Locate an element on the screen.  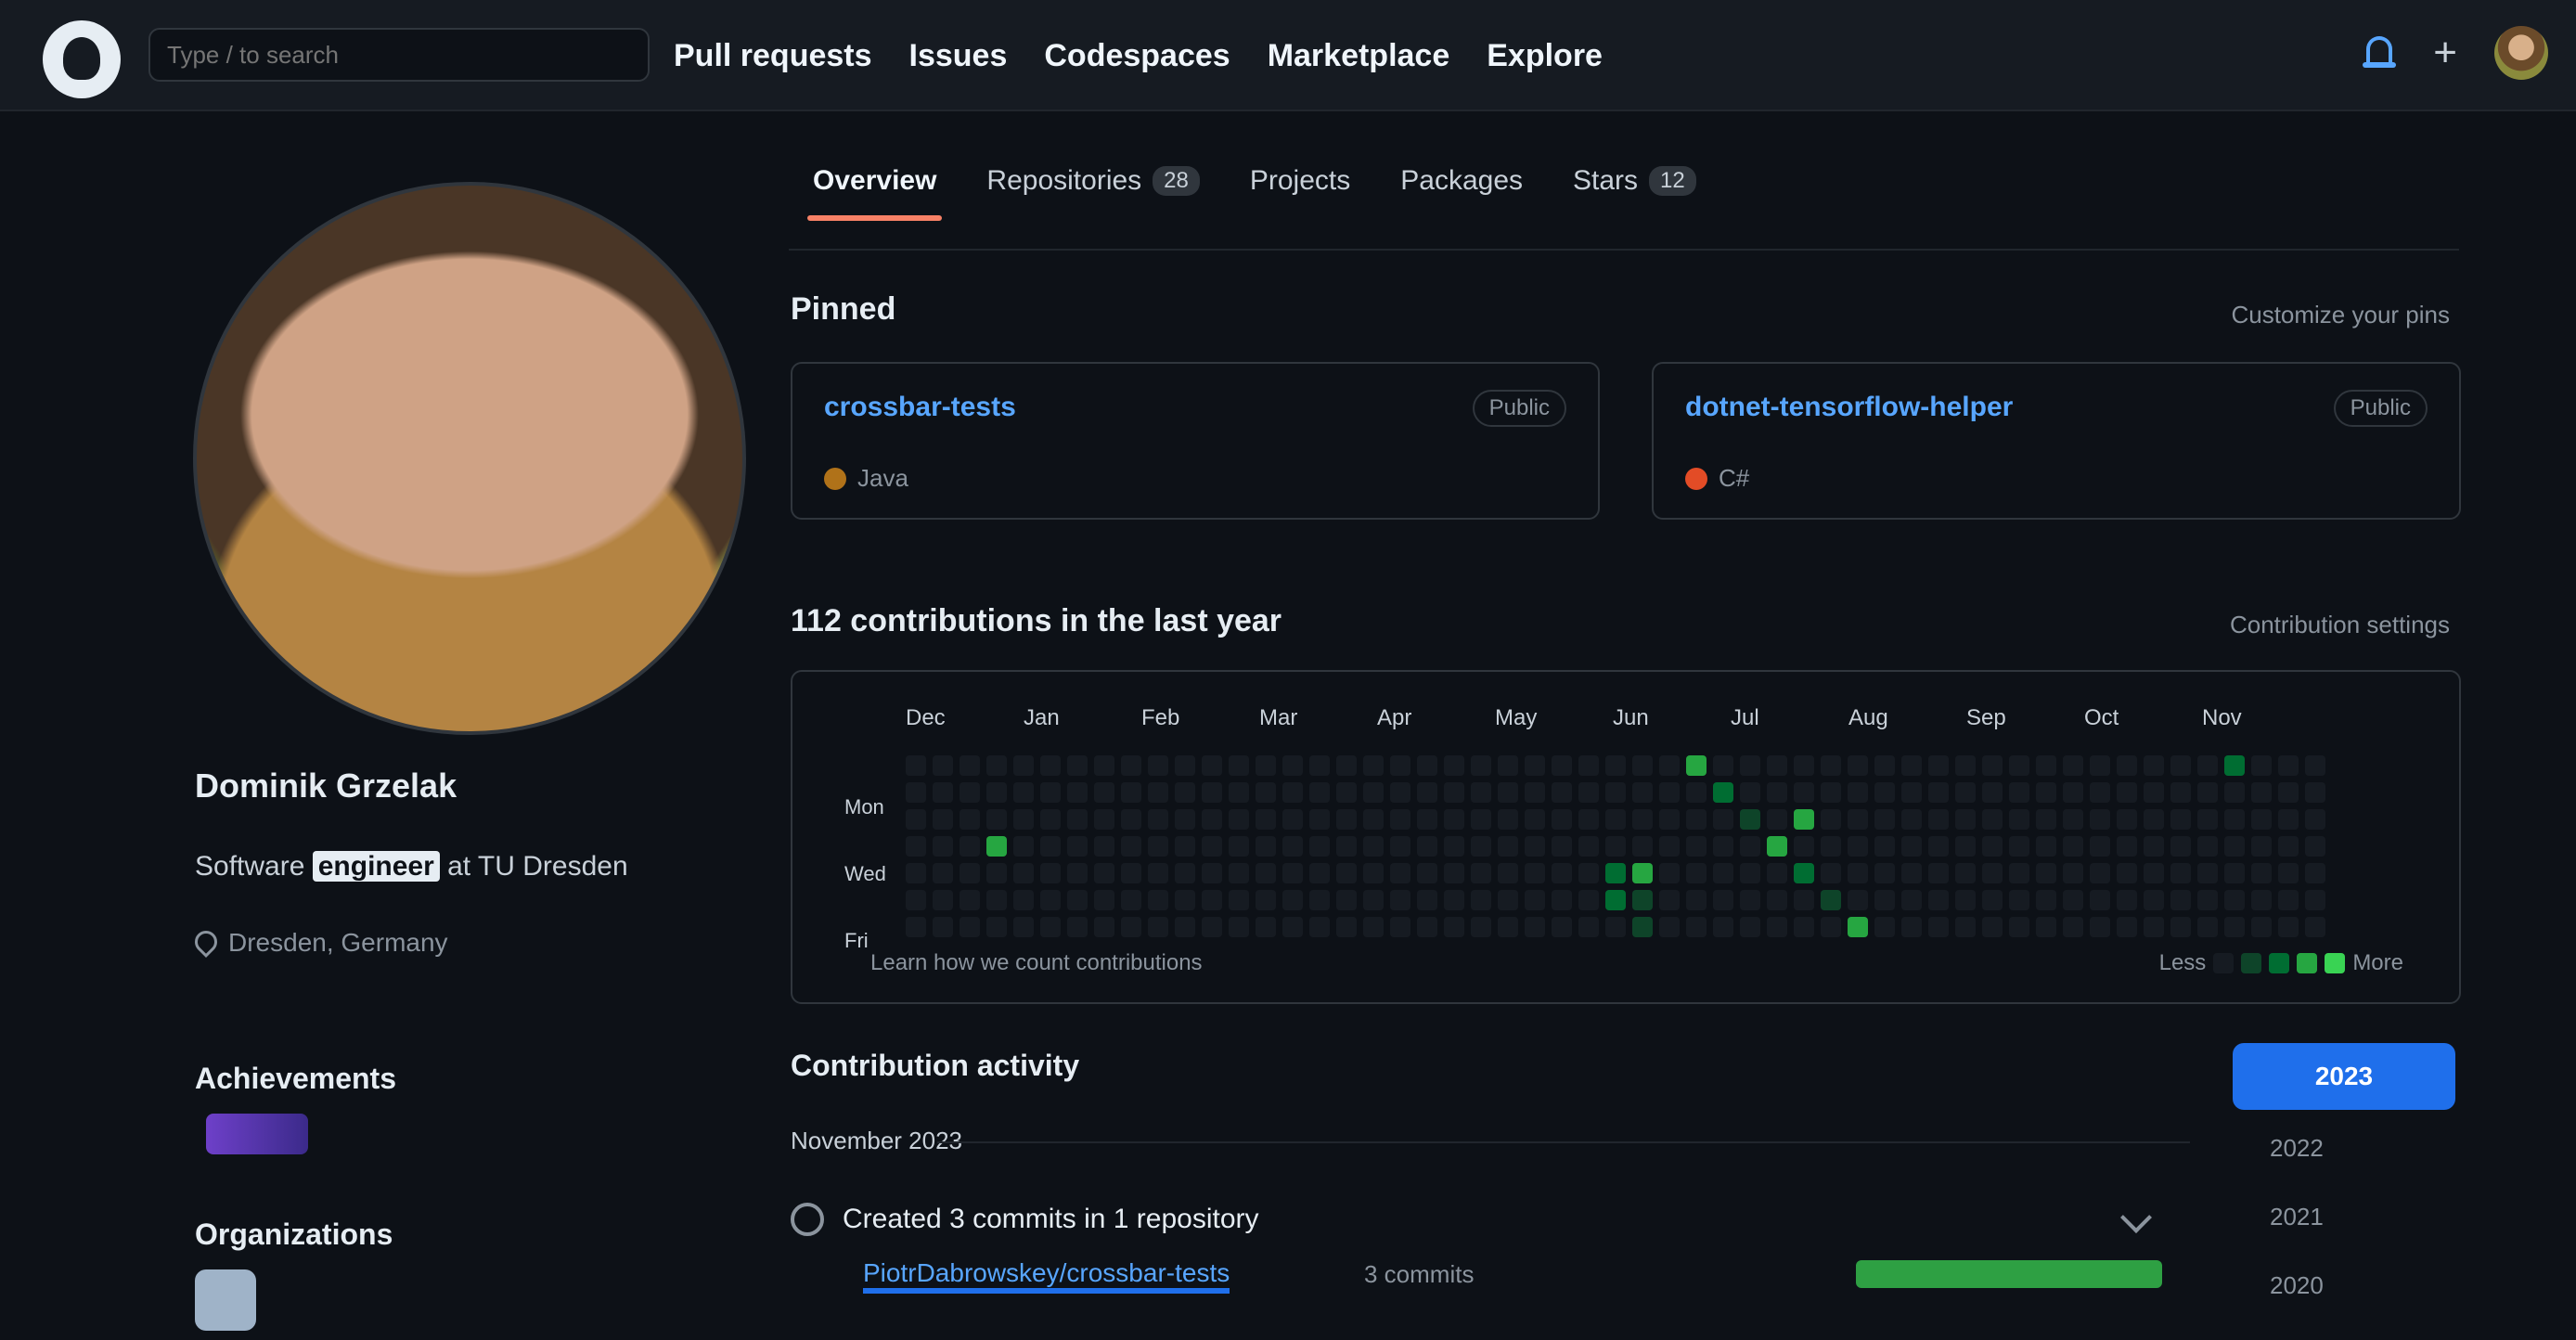
activity-repo-link: PiotrDabrowskey/crossbar-tests is located at coordinates (1046, 1276).